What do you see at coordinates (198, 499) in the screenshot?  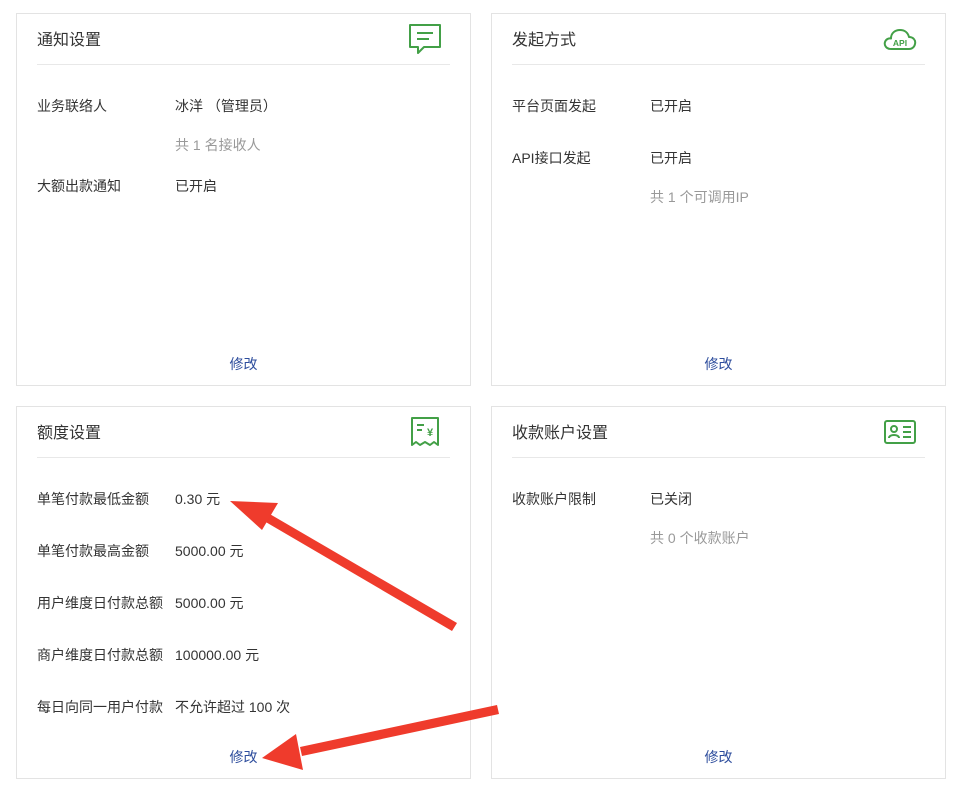 I see `row-value: 0.30 元` at bounding box center [198, 499].